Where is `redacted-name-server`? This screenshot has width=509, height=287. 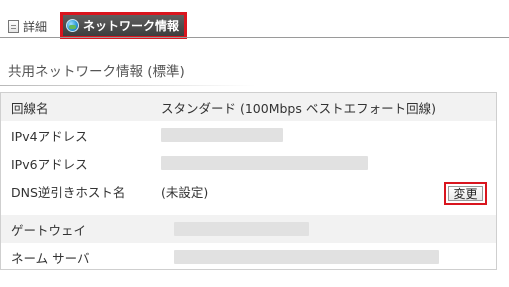 redacted-name-server is located at coordinates (306, 257).